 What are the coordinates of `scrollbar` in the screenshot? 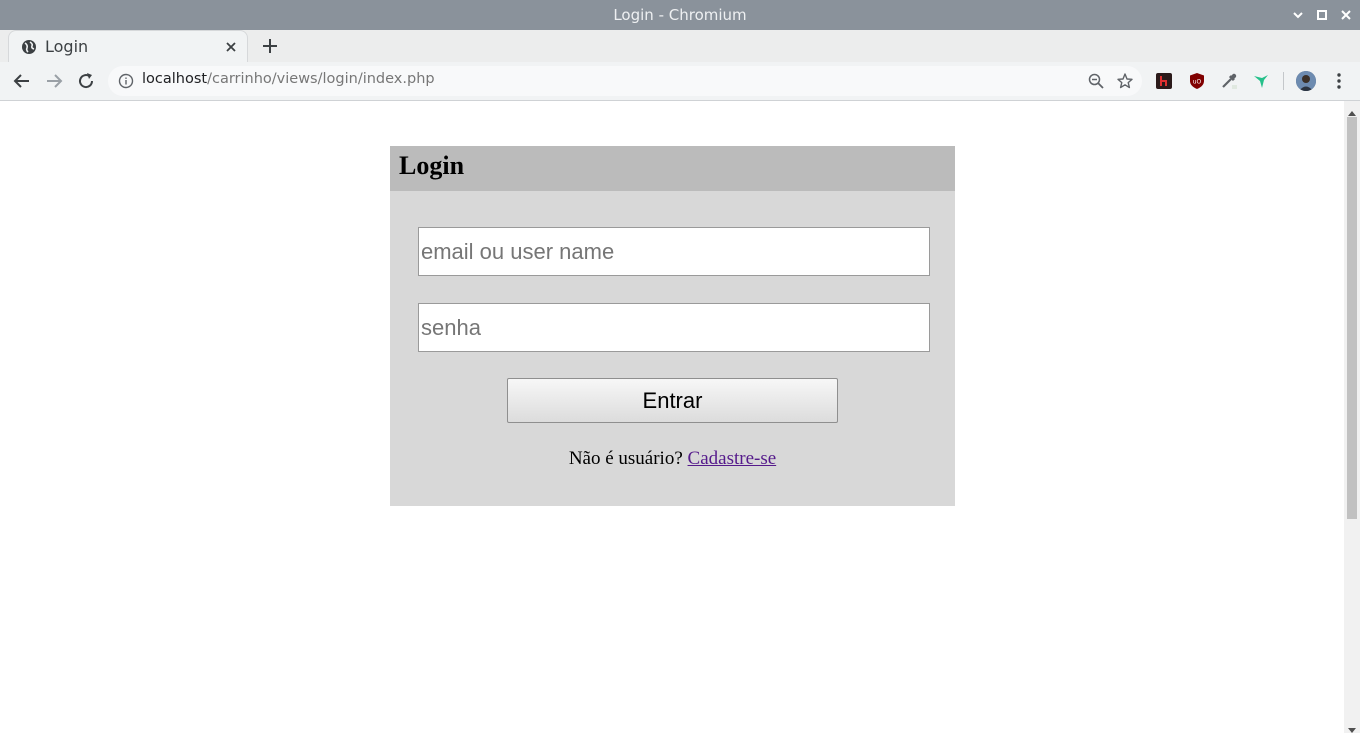 It's located at (1352, 417).